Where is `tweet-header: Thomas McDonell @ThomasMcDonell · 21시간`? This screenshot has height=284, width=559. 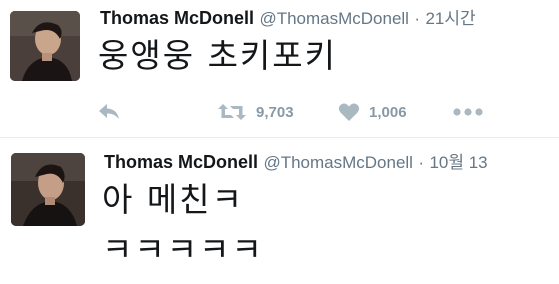 tweet-header: Thomas McDonell @ThomasMcDonell · 21시간 is located at coordinates (288, 18).